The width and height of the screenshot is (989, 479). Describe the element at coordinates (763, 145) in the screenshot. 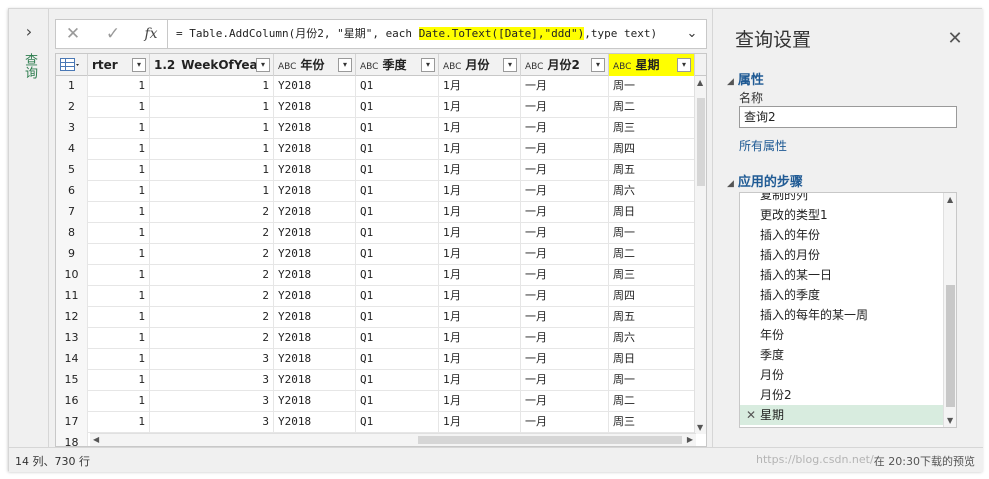

I see `all-properties-link: 所有属性` at that location.